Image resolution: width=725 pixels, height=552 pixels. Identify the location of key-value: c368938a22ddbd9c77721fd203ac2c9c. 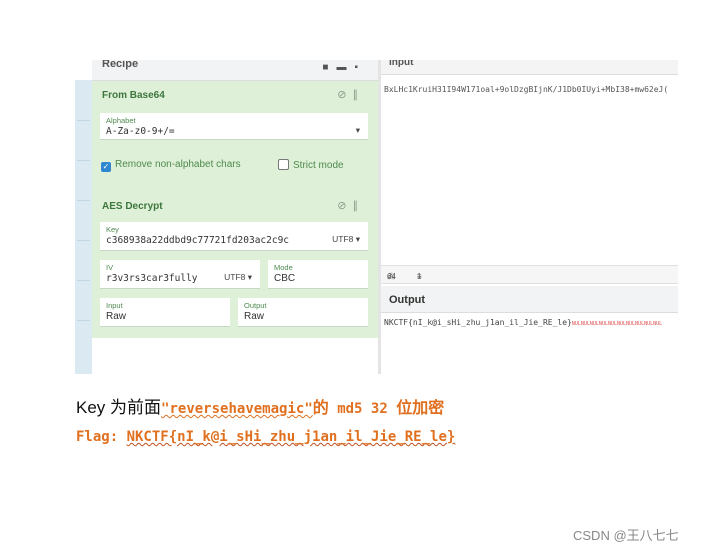
(198, 240).